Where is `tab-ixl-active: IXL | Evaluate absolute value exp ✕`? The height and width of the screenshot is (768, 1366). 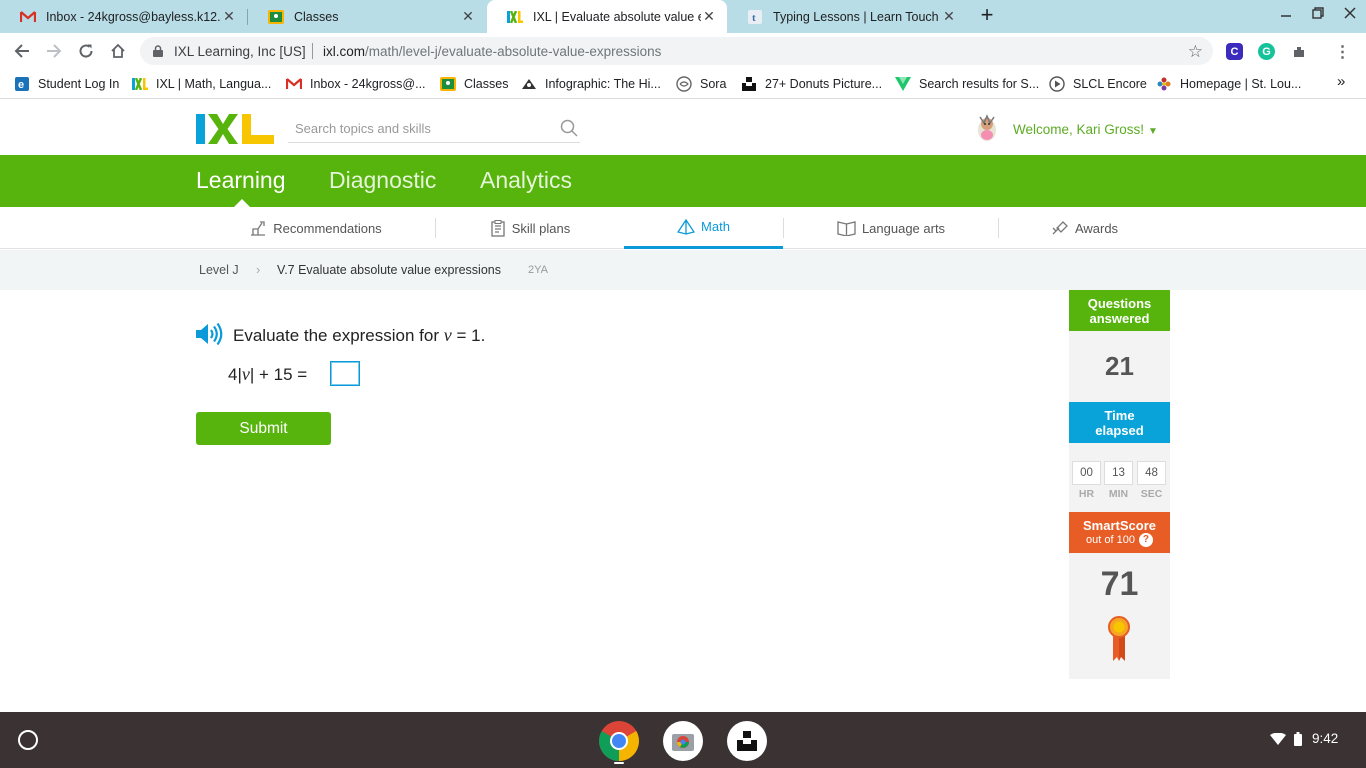 tab-ixl-active: IXL | Evaluate absolute value exp ✕ is located at coordinates (607, 16).